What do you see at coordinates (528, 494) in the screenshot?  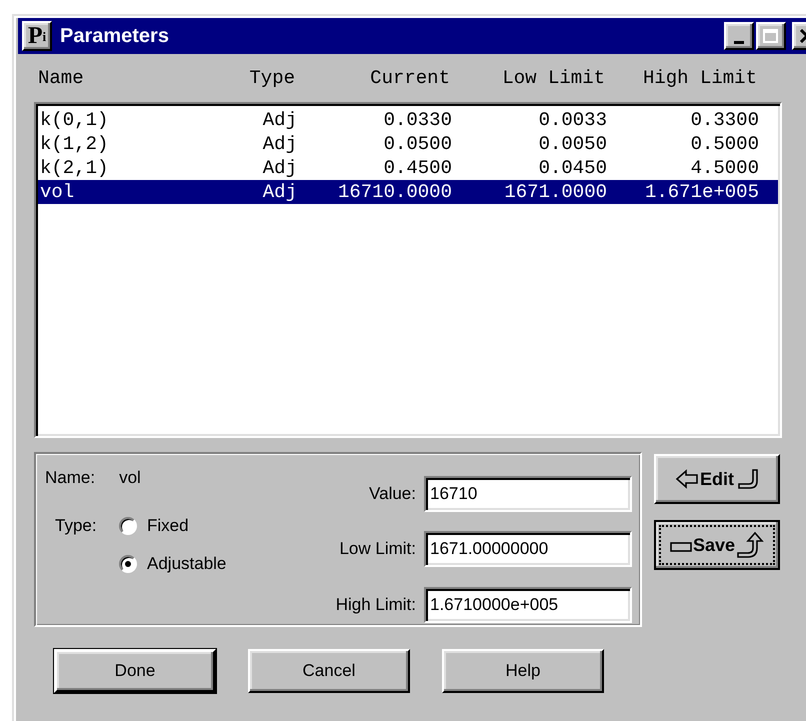 I see `input-field: 16710` at bounding box center [528, 494].